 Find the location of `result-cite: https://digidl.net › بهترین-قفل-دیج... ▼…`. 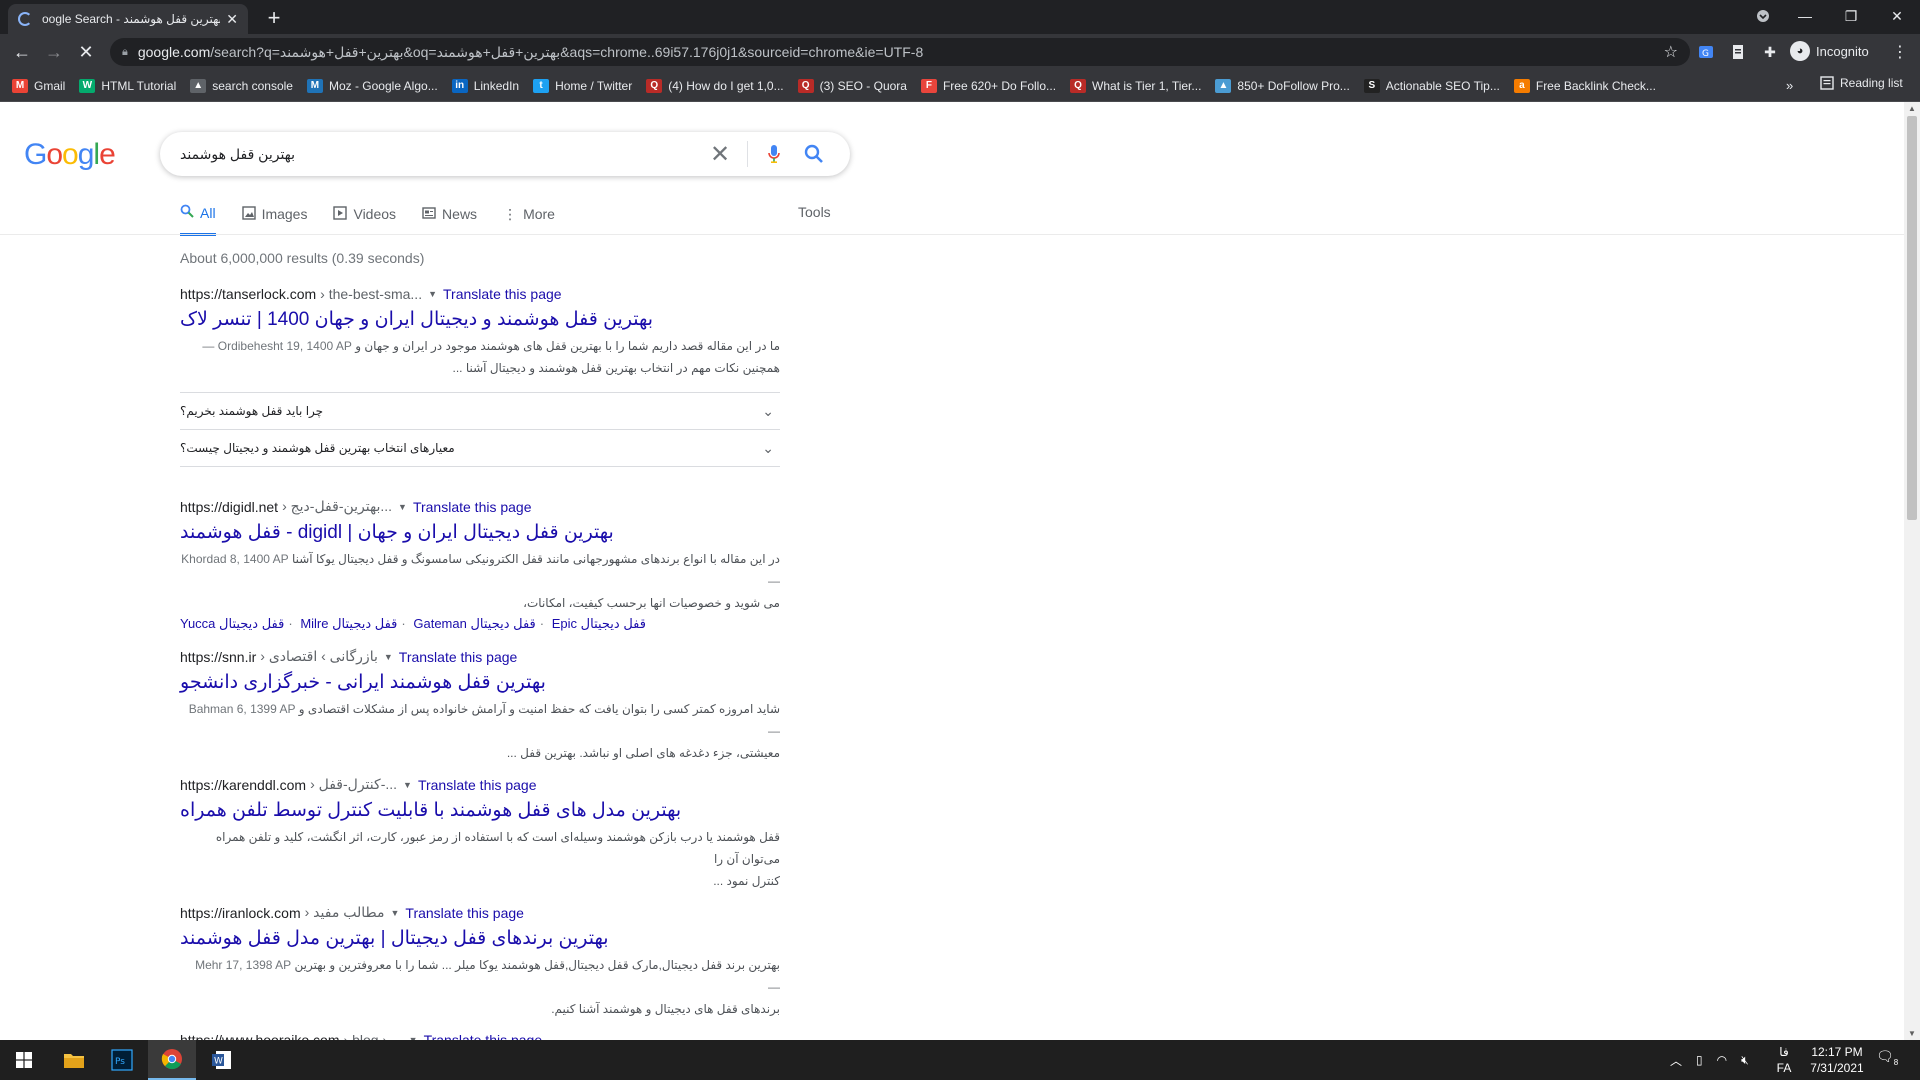

result-cite: https://digidl.net › بهترین-قفل-دیج... ▼… is located at coordinates (480, 506).